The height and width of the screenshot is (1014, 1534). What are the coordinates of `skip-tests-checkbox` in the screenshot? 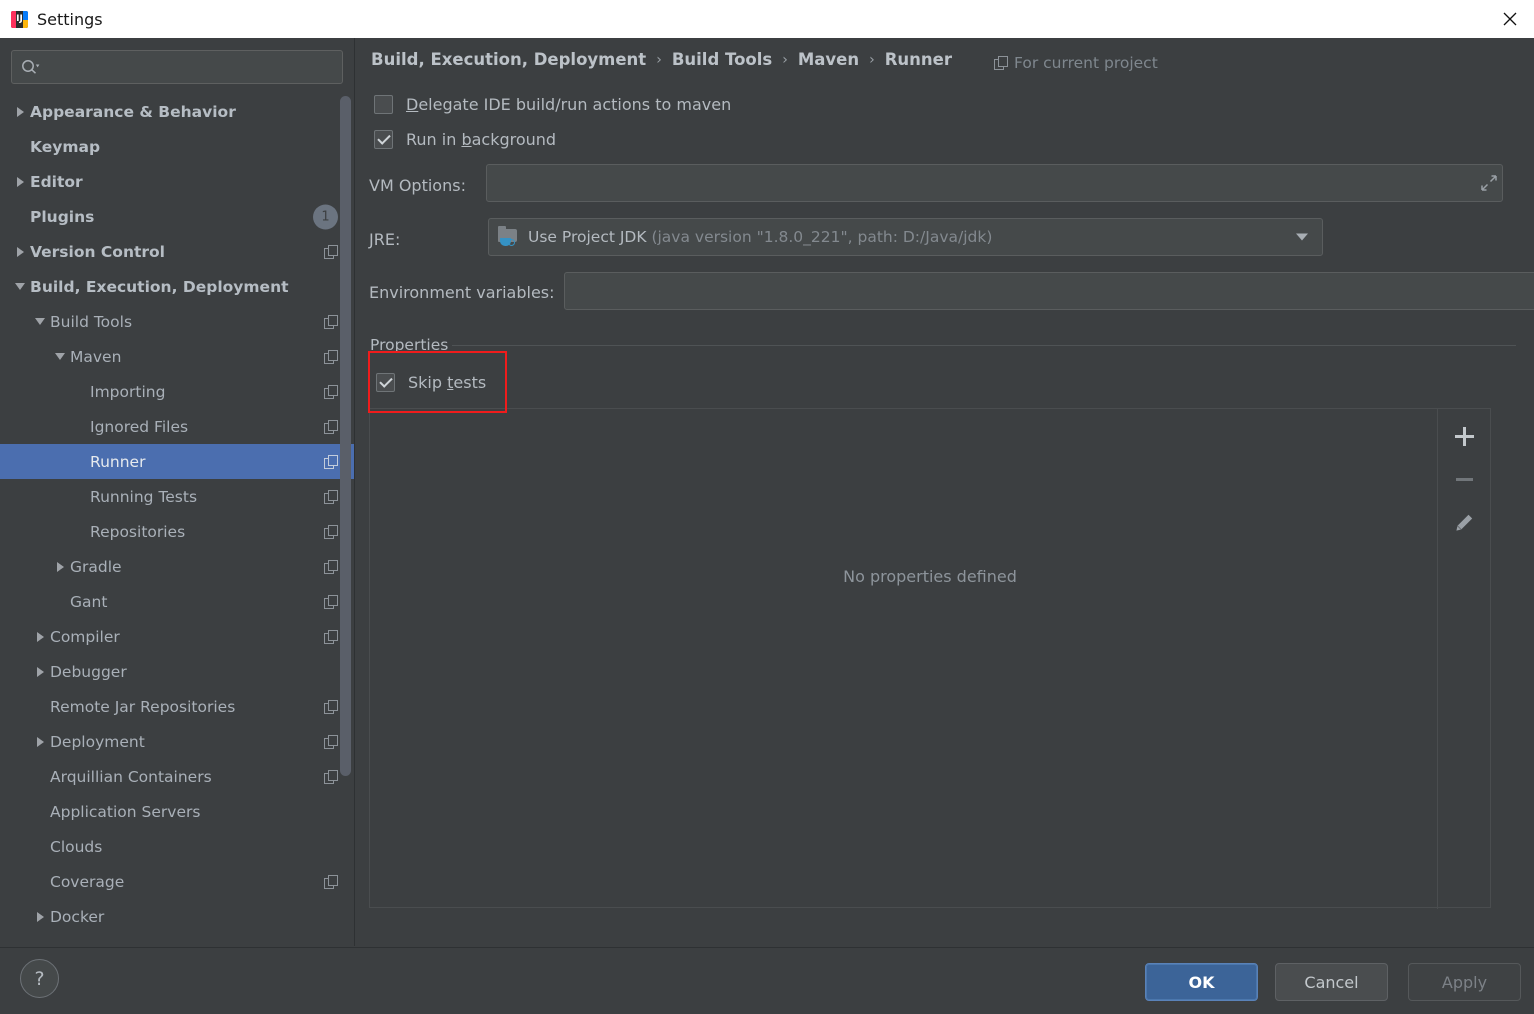 It's located at (385, 382).